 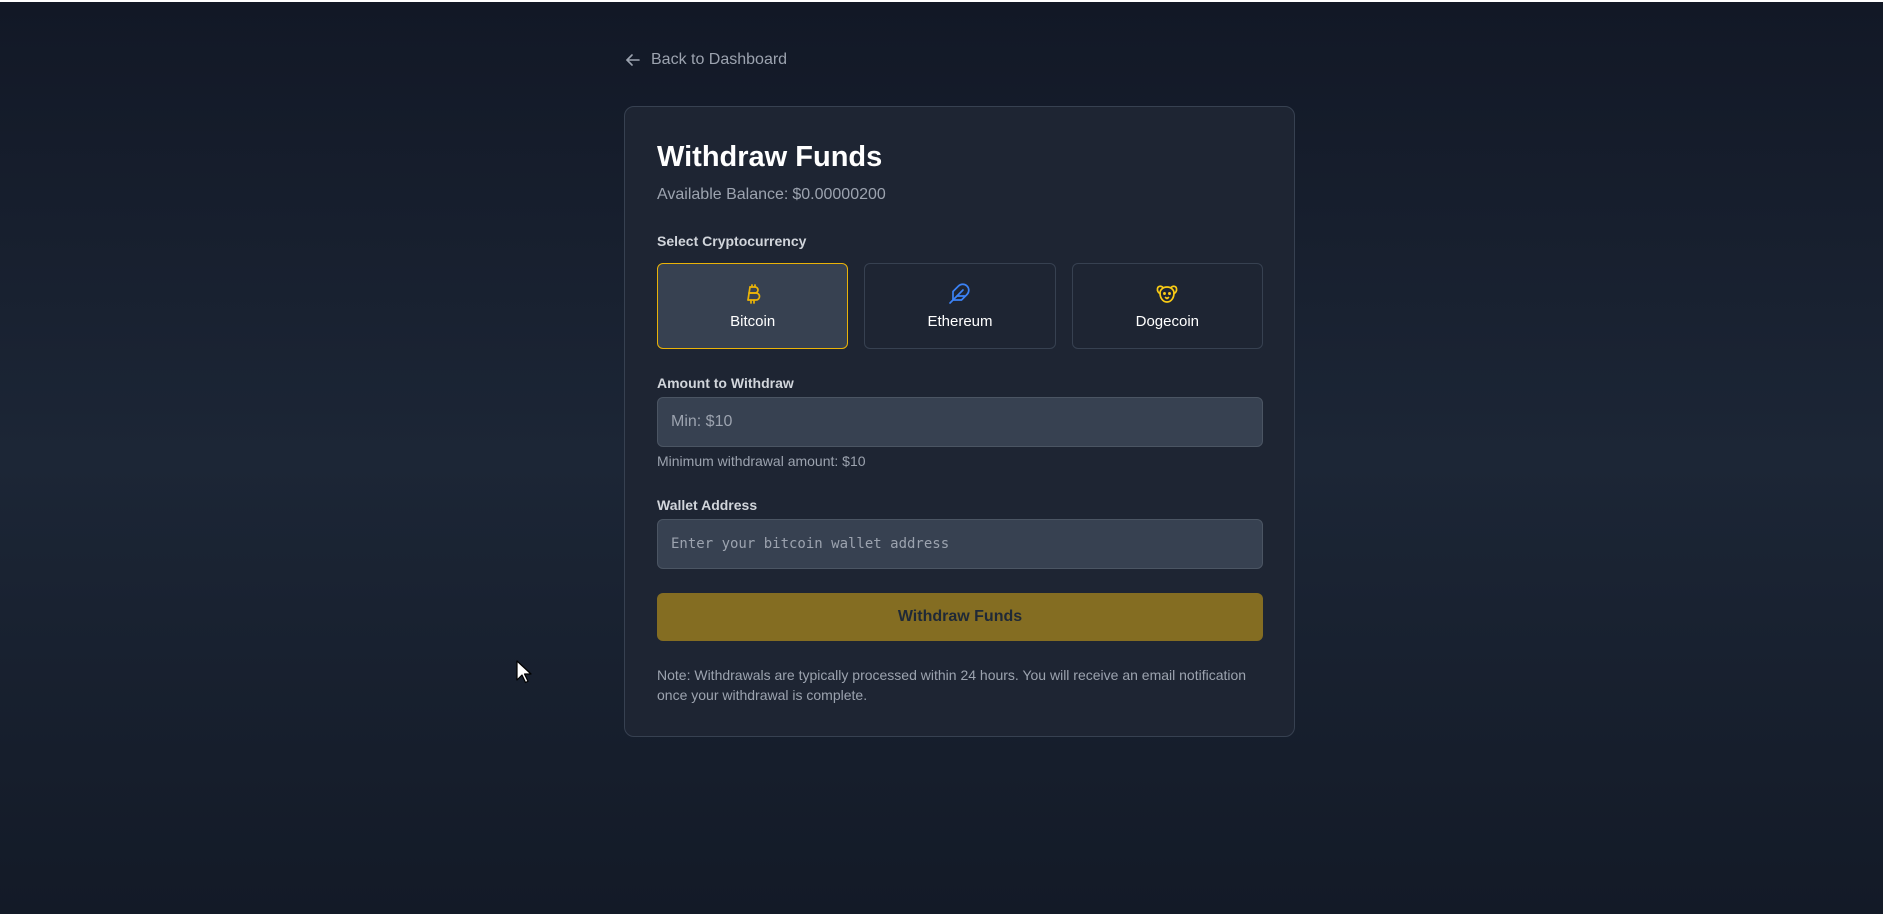 I want to click on amount-input, so click(x=960, y=422).